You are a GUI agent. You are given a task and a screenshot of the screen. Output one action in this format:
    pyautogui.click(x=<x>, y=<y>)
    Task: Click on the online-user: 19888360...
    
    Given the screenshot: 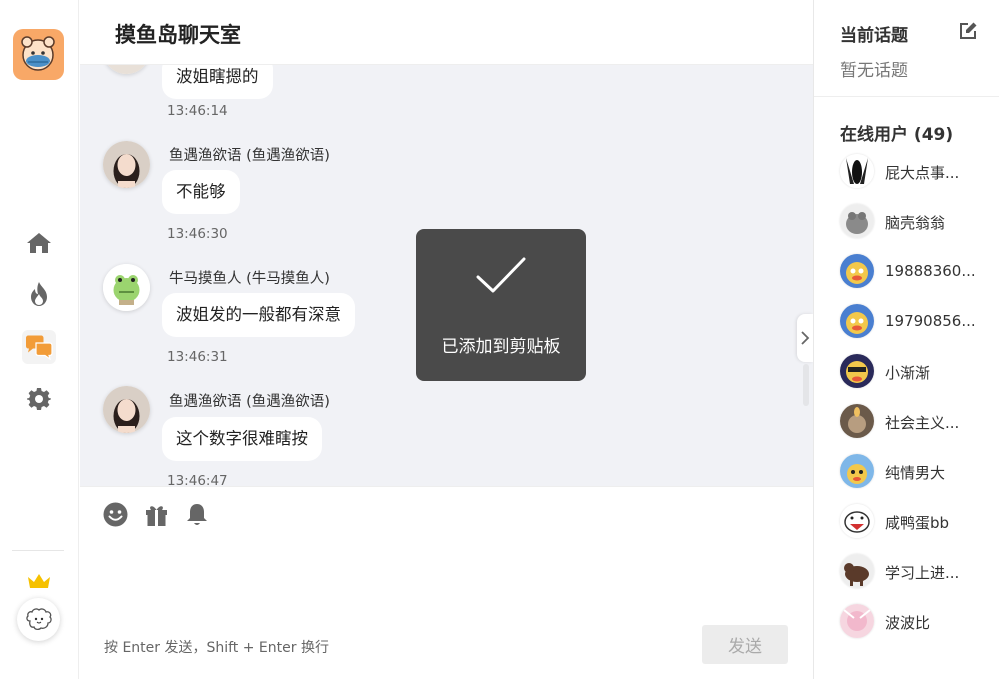 What is the action you would take?
    pyautogui.click(x=915, y=271)
    